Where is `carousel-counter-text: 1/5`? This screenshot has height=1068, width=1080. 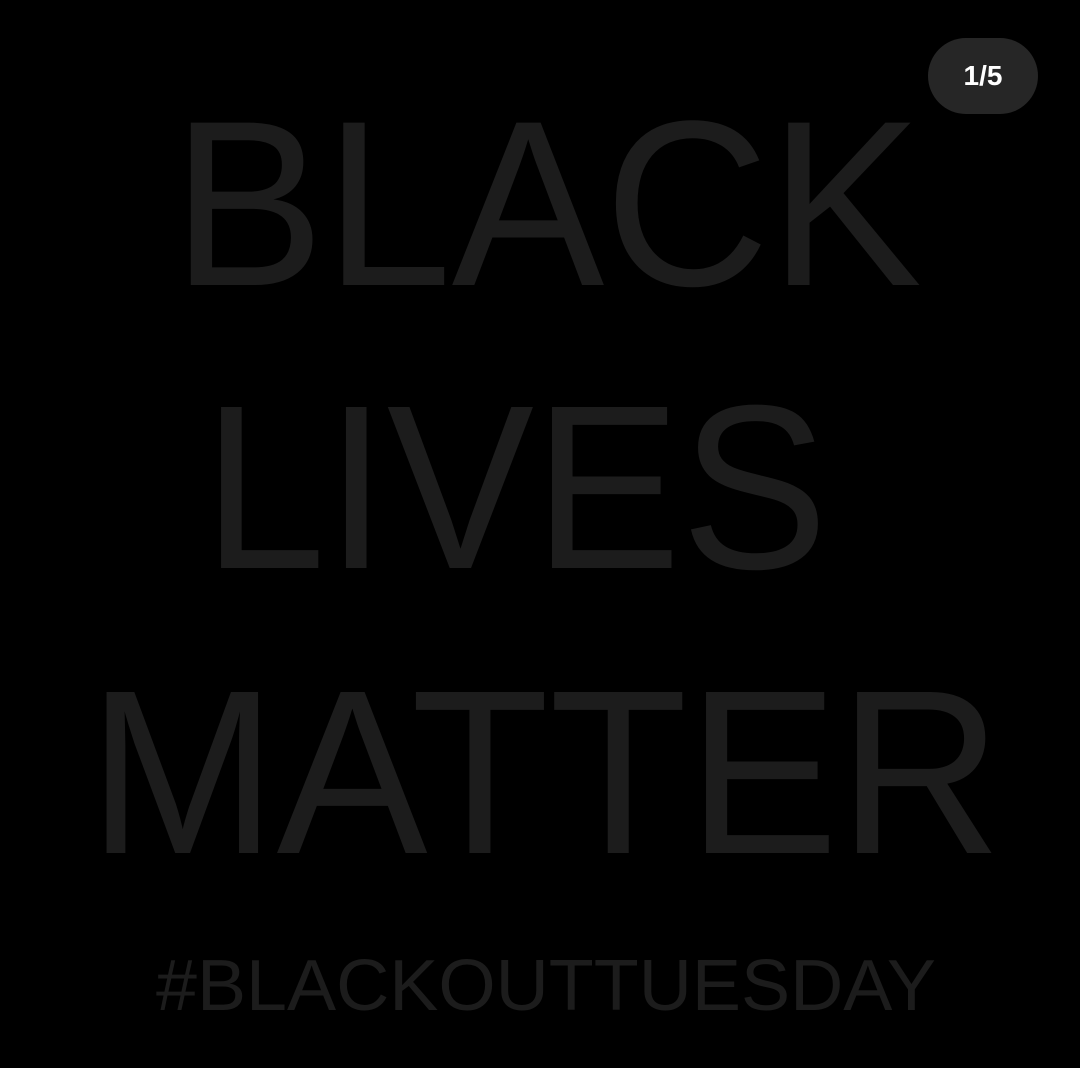
carousel-counter-text: 1/5 is located at coordinates (983, 75).